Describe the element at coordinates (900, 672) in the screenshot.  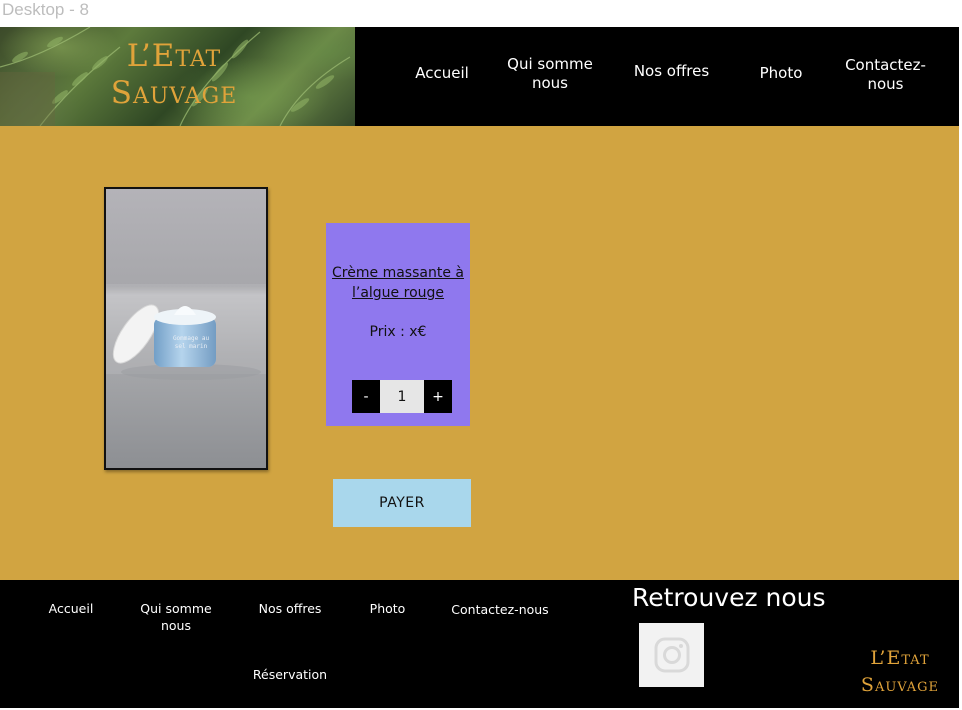
I see `footer-brand-logo: L’Etat Sauvage` at that location.